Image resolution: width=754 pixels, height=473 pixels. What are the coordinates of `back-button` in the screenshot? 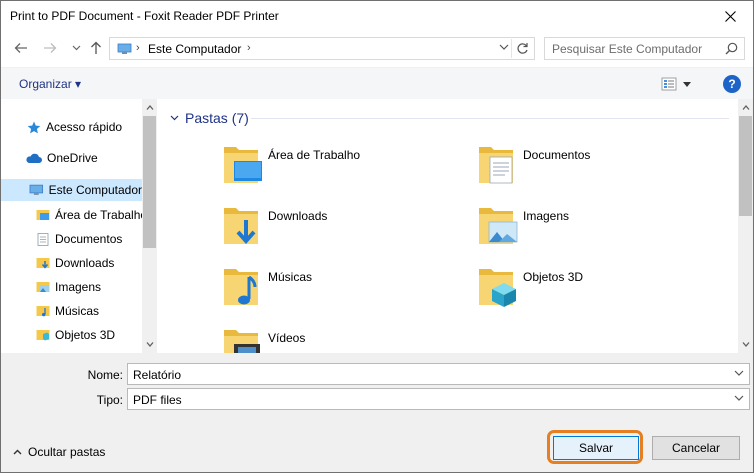 It's located at (21, 48).